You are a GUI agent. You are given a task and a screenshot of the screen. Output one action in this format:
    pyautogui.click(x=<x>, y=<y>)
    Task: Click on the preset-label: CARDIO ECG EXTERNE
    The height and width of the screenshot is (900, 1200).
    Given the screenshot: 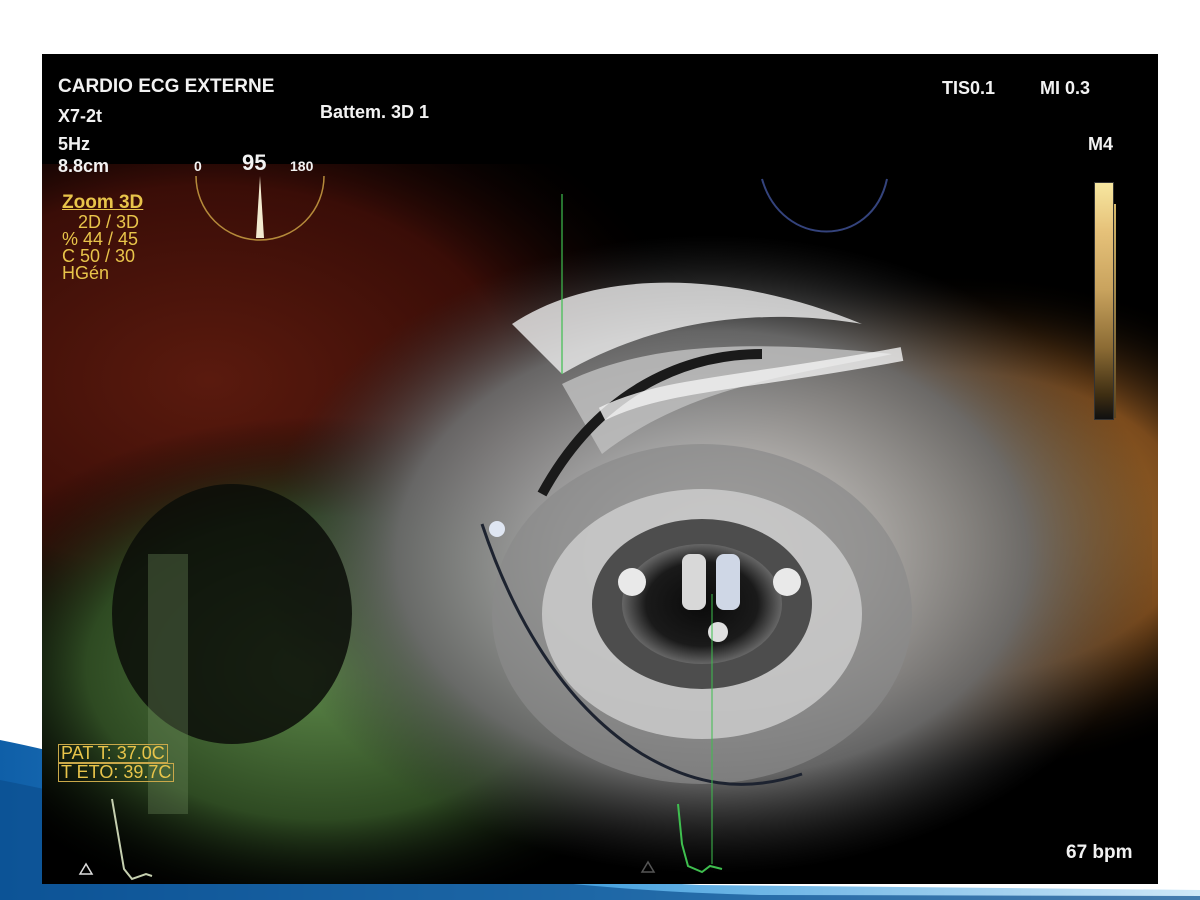 What is the action you would take?
    pyautogui.click(x=166, y=86)
    